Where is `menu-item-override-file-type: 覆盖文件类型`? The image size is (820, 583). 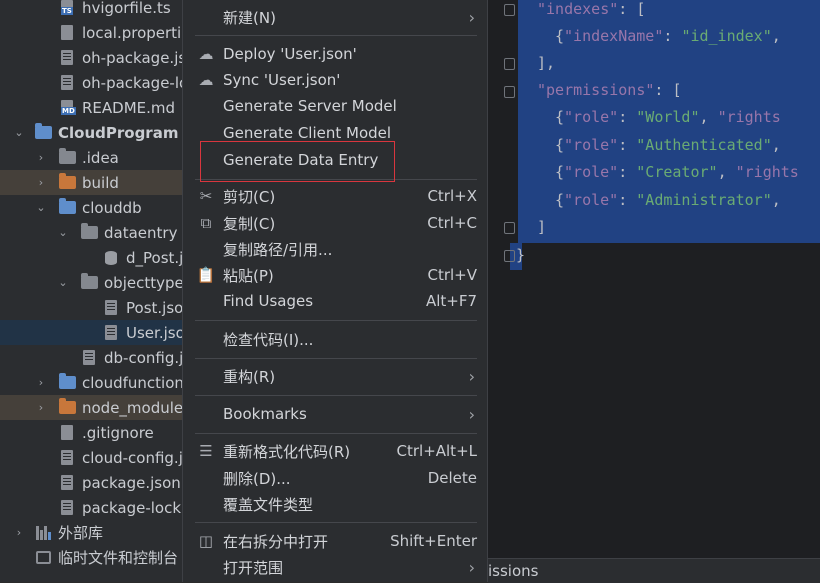 menu-item-override-file-type: 覆盖文件类型 is located at coordinates (336, 504).